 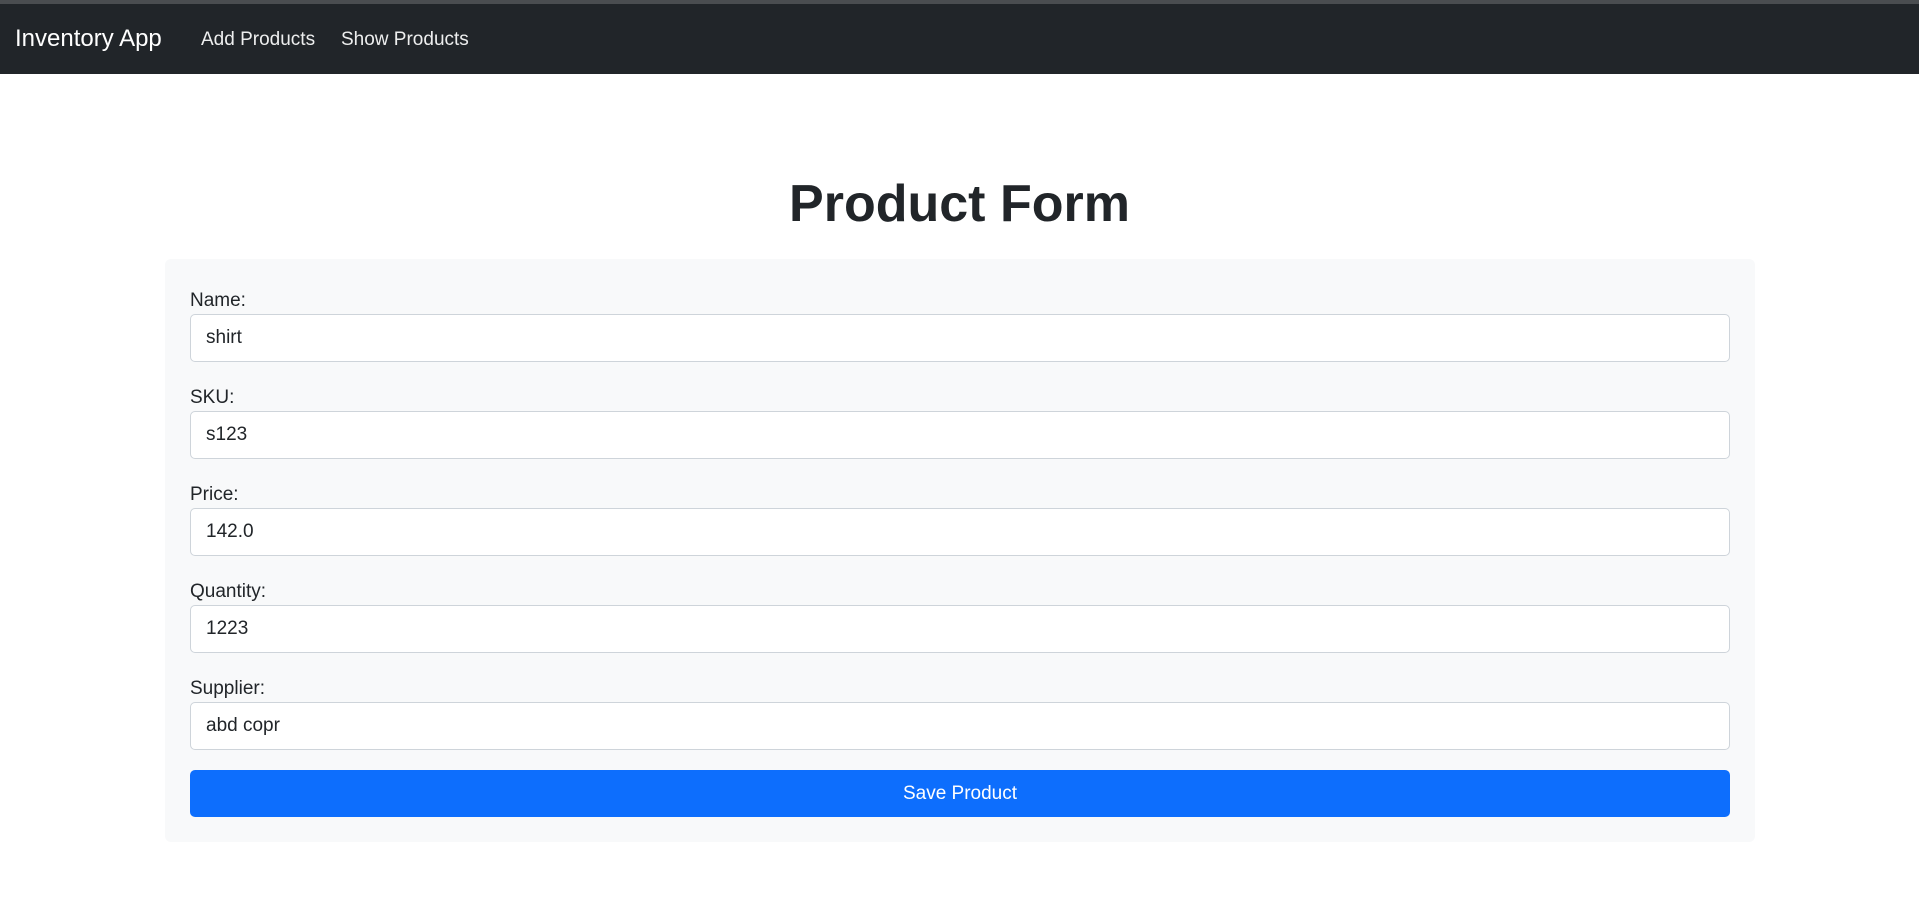 I want to click on quantity-label: Quantity:, so click(x=228, y=591).